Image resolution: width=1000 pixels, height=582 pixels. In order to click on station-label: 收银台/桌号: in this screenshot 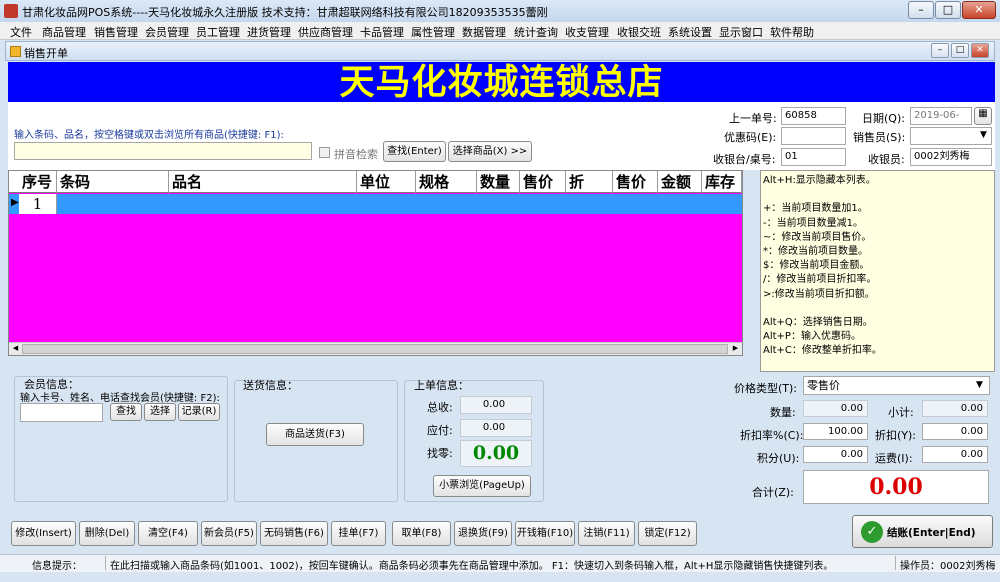, I will do `click(744, 159)`.